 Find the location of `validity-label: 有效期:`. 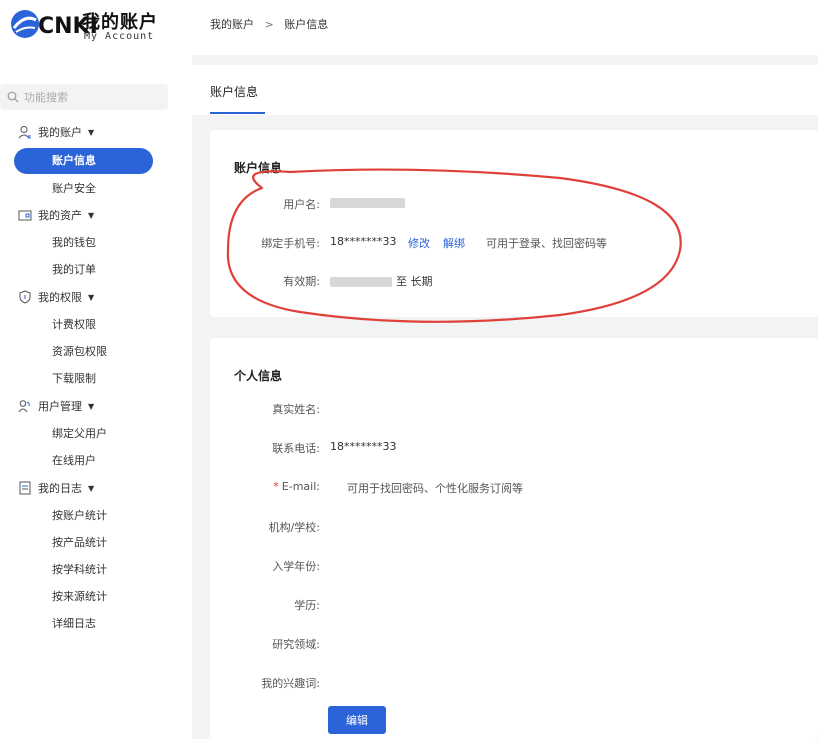

validity-label: 有效期: is located at coordinates (301, 281).